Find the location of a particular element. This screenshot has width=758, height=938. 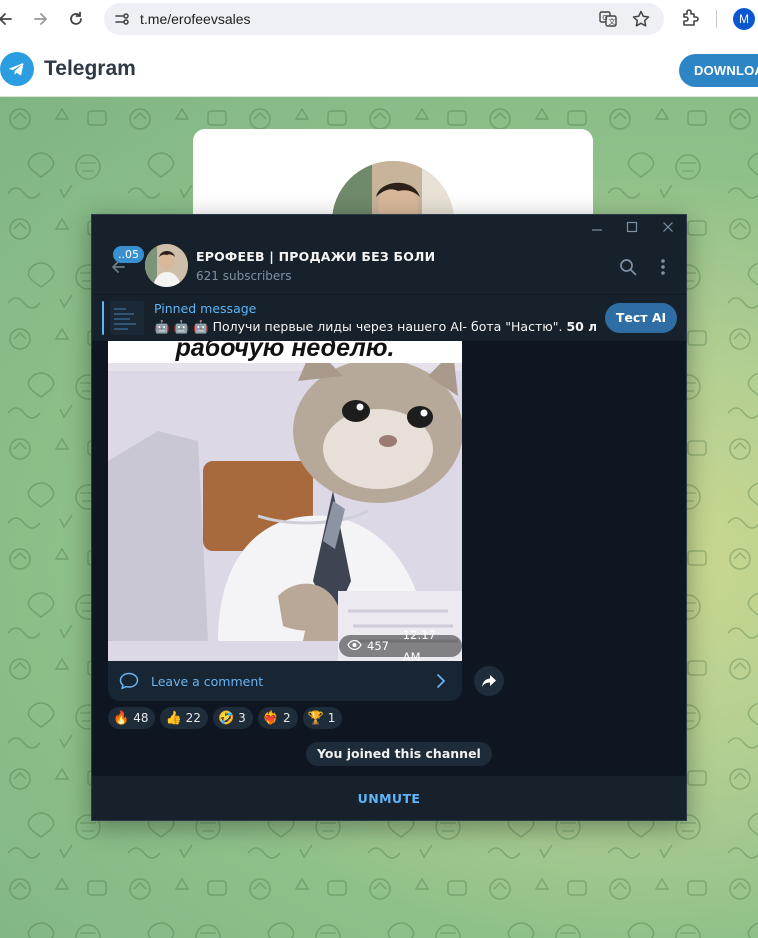

site-info-icon is located at coordinates (122, 21).